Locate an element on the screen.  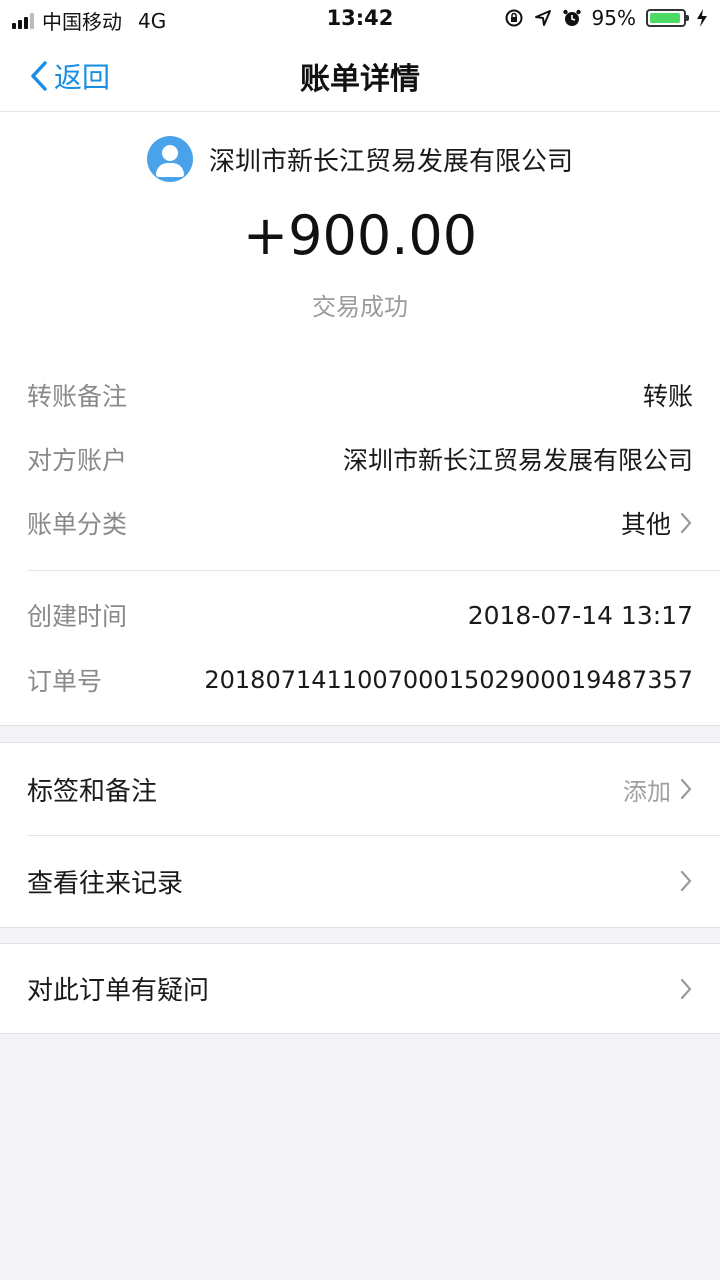
status-bar: 中国移动 4G 13:42 95% is located at coordinates (360, 18).